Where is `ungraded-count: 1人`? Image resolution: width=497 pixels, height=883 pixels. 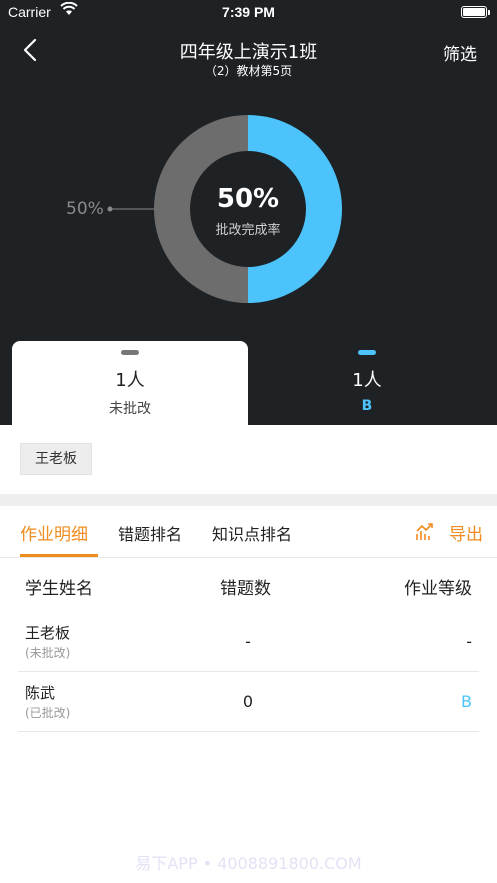
ungraded-count: 1人 is located at coordinates (130, 380).